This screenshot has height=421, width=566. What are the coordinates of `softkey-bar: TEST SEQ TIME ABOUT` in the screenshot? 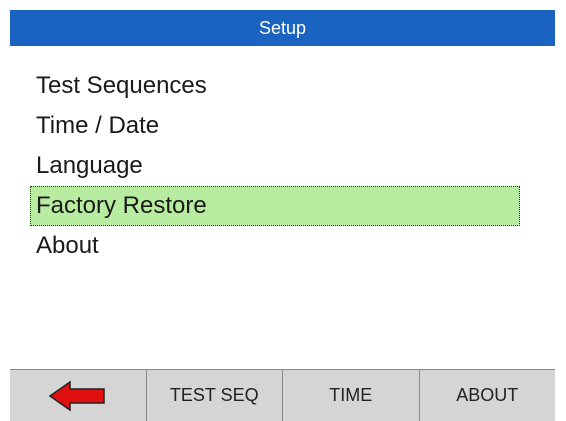 It's located at (282, 395).